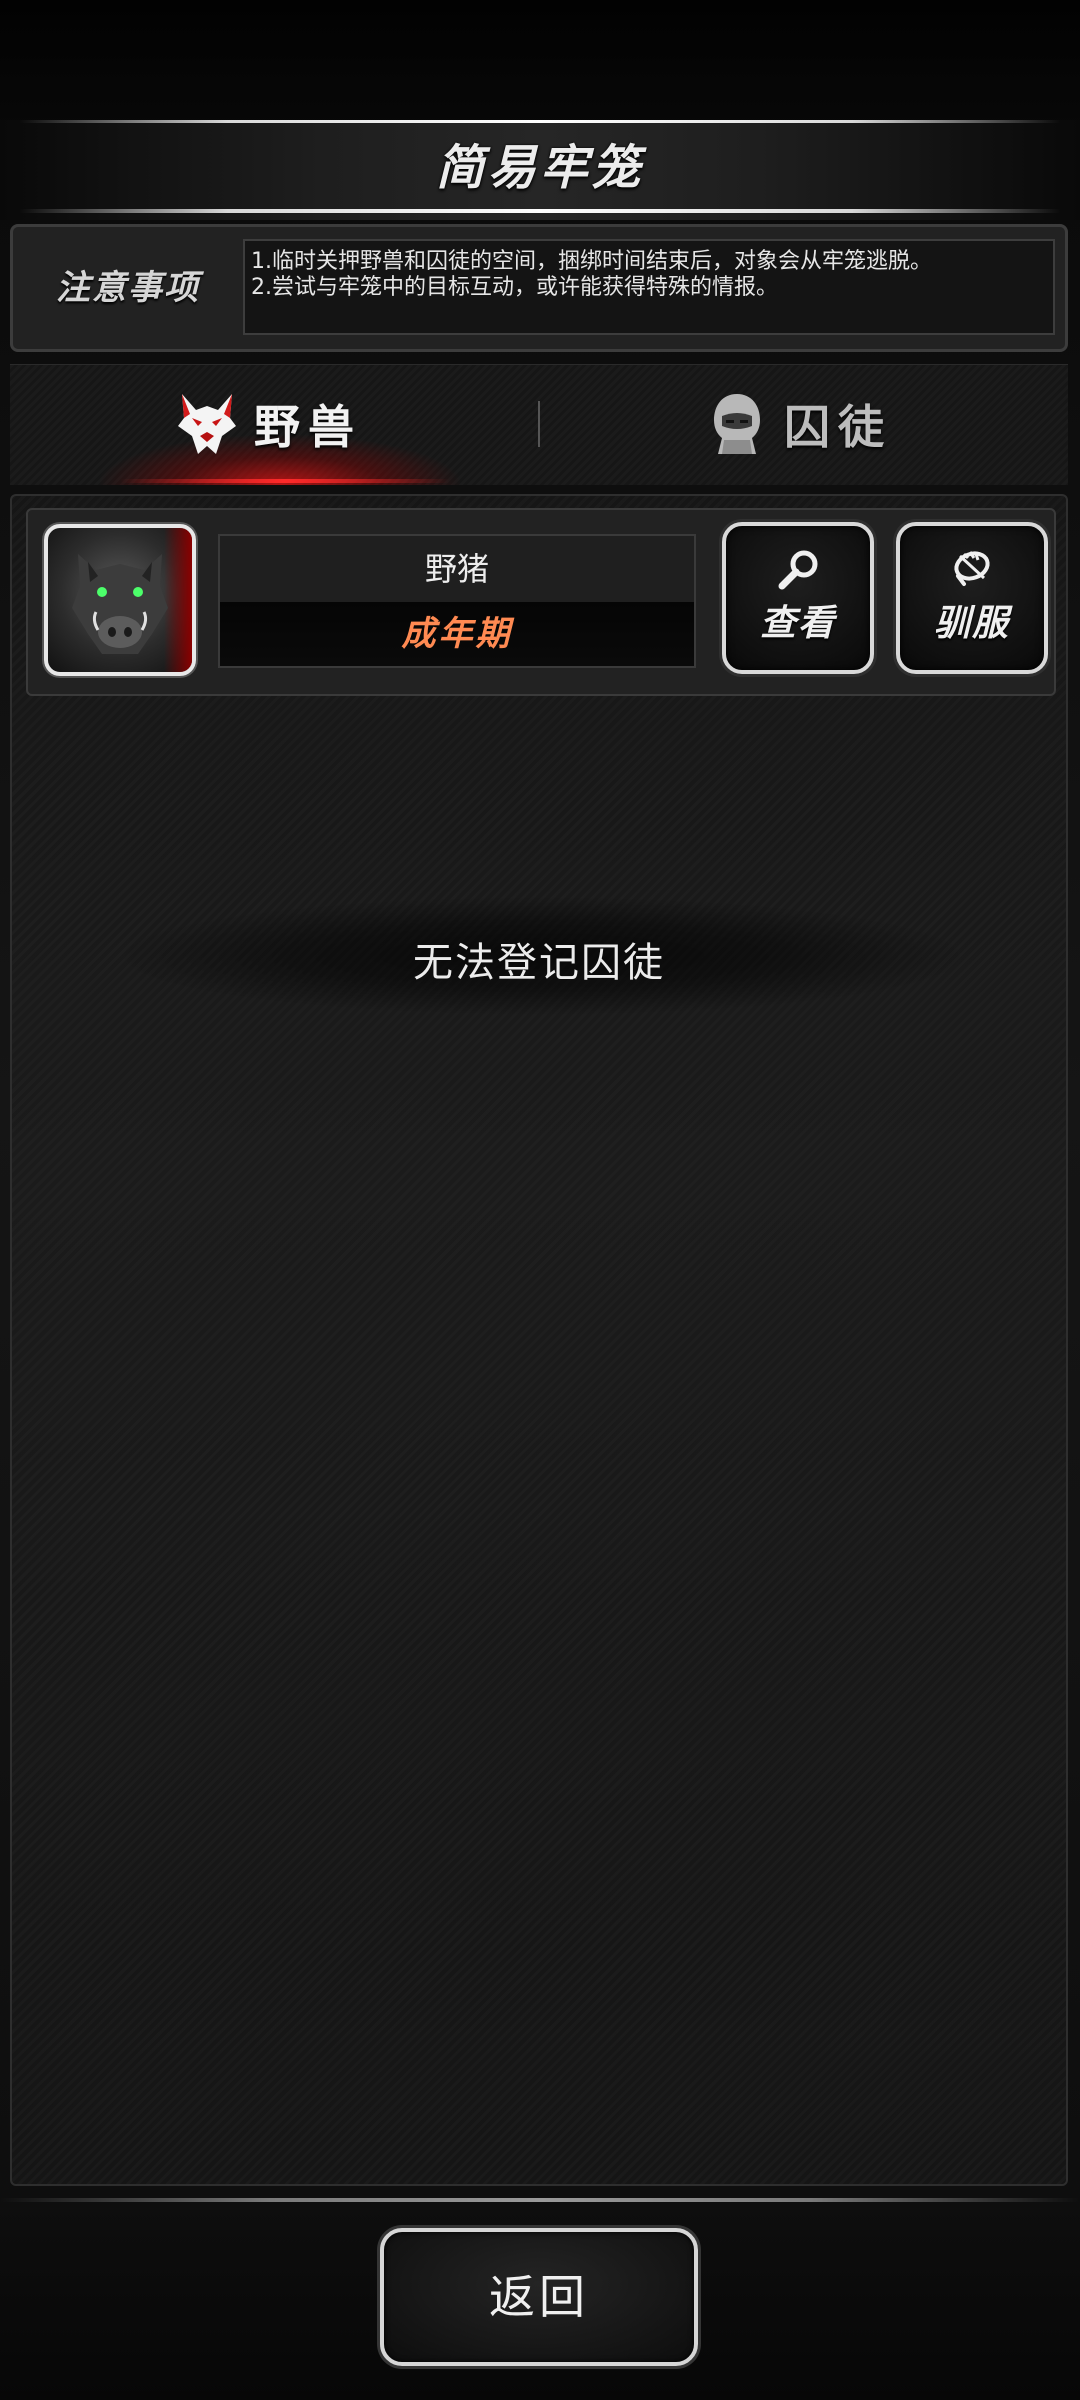 The height and width of the screenshot is (2400, 1080). I want to click on view-button: 查看, so click(798, 598).